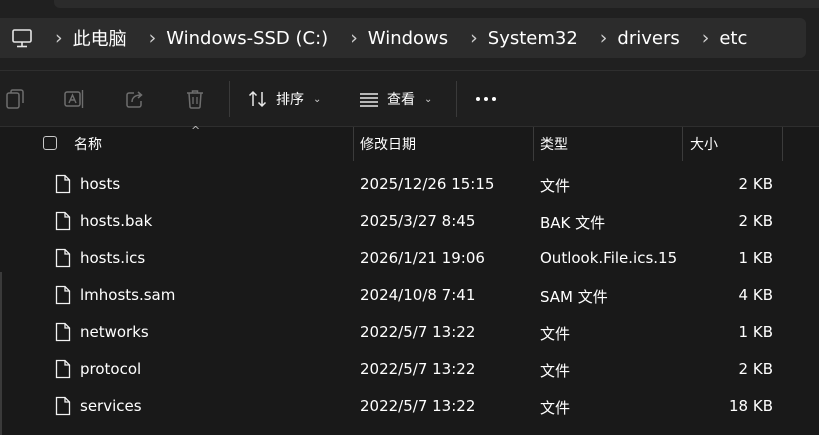 Image resolution: width=819 pixels, height=435 pixels. Describe the element at coordinates (427, 184) in the screenshot. I see `file-date: 2025/12/26 15:15` at that location.